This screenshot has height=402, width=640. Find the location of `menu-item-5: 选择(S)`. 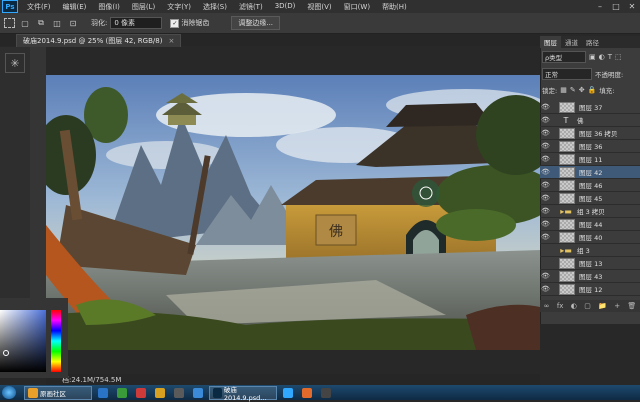

menu-item-5: 选择(S) is located at coordinates (215, 7).